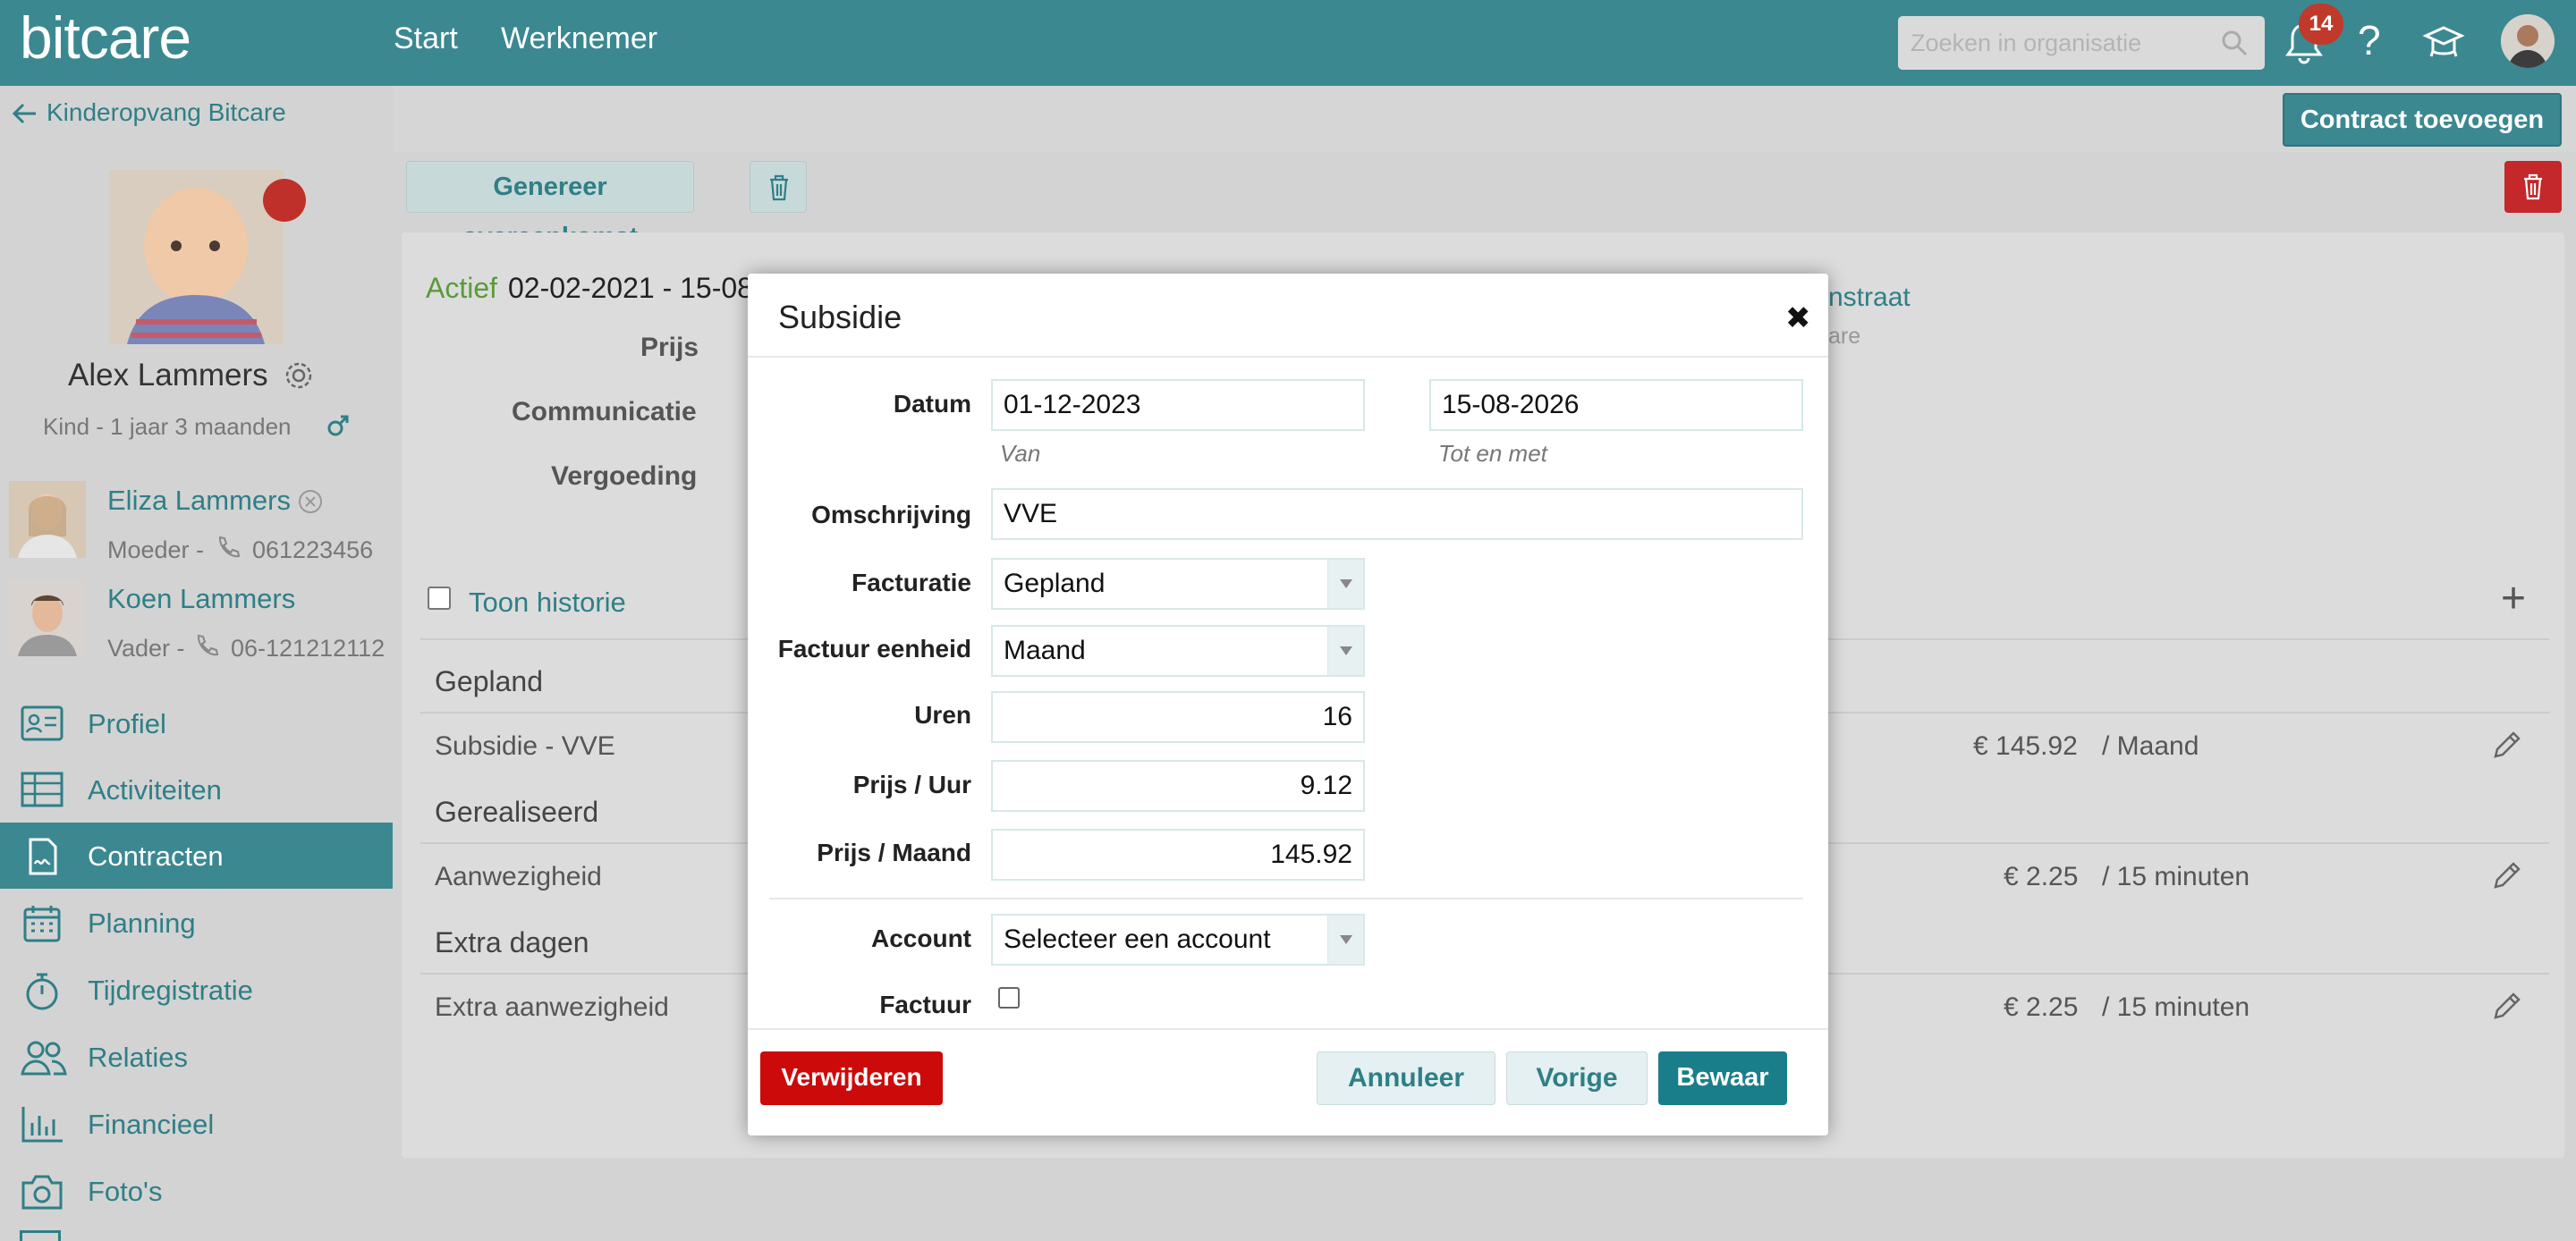 The image size is (2576, 1241). I want to click on menu-label: Planning, so click(142, 923).